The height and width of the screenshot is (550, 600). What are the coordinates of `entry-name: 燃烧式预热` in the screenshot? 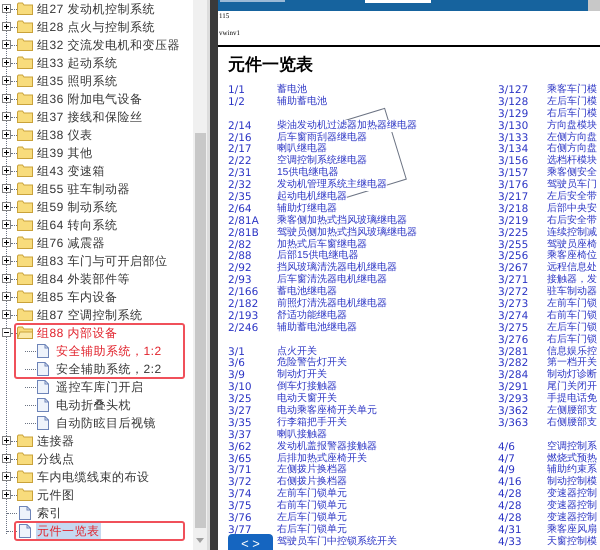 It's located at (572, 458).